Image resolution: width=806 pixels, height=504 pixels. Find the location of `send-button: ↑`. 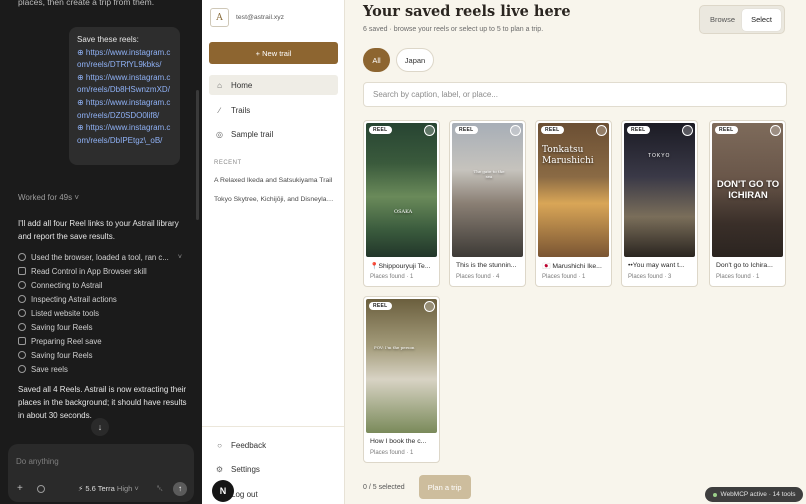

send-button: ↑ is located at coordinates (180, 489).